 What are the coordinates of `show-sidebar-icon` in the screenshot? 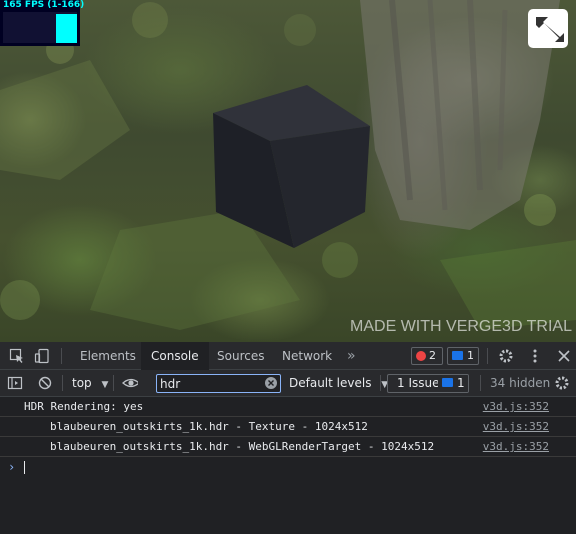 It's located at (15, 383).